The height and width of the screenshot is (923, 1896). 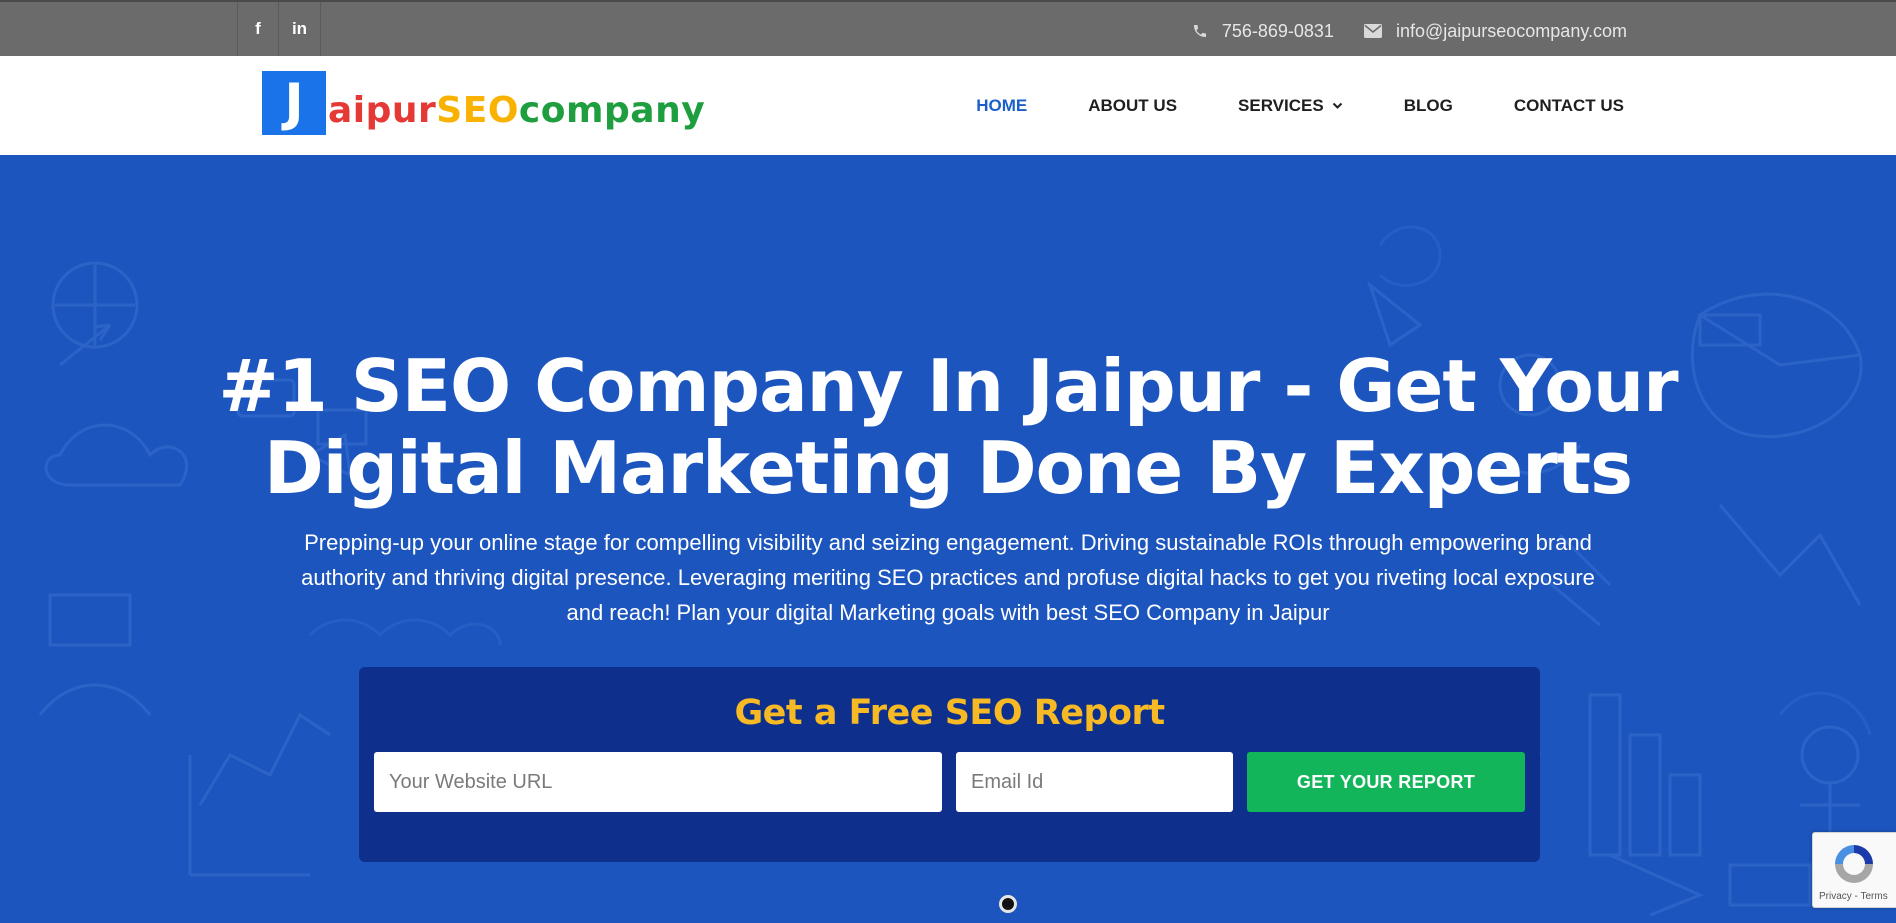 What do you see at coordinates (1372, 31) in the screenshot?
I see `envelope-icon` at bounding box center [1372, 31].